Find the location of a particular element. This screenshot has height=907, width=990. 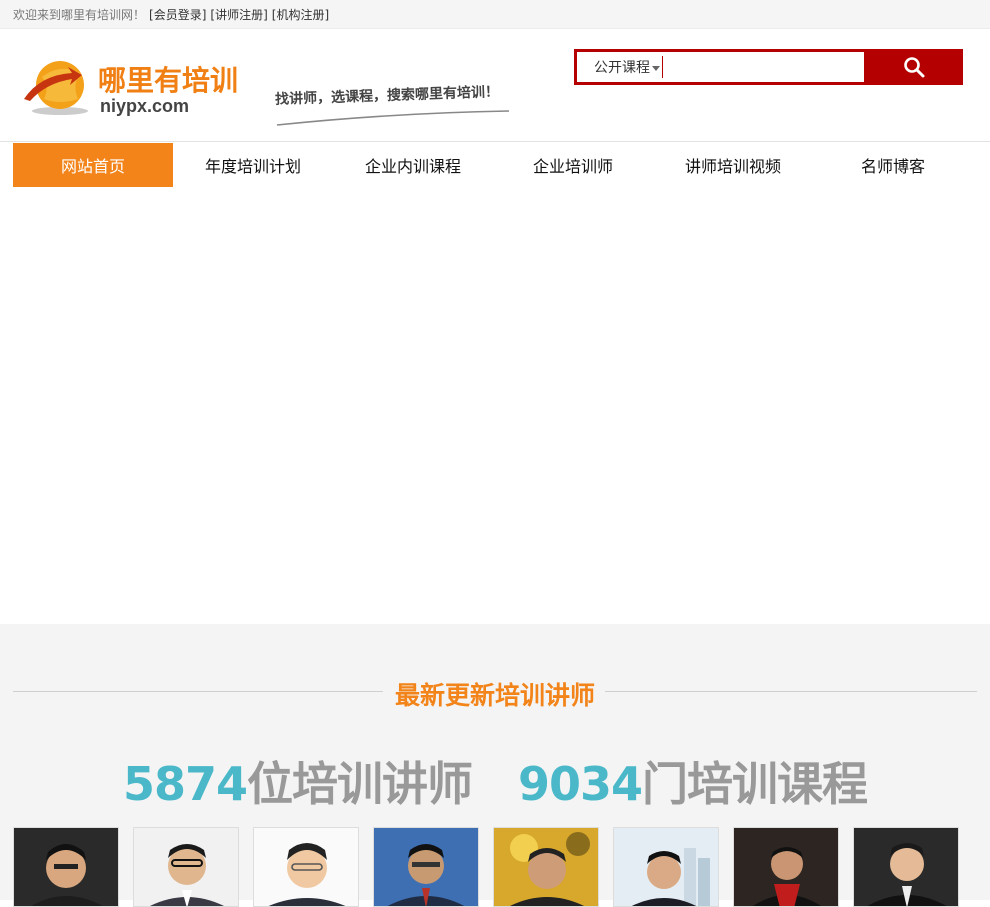

logo-globe-icon is located at coordinates (56, 88).